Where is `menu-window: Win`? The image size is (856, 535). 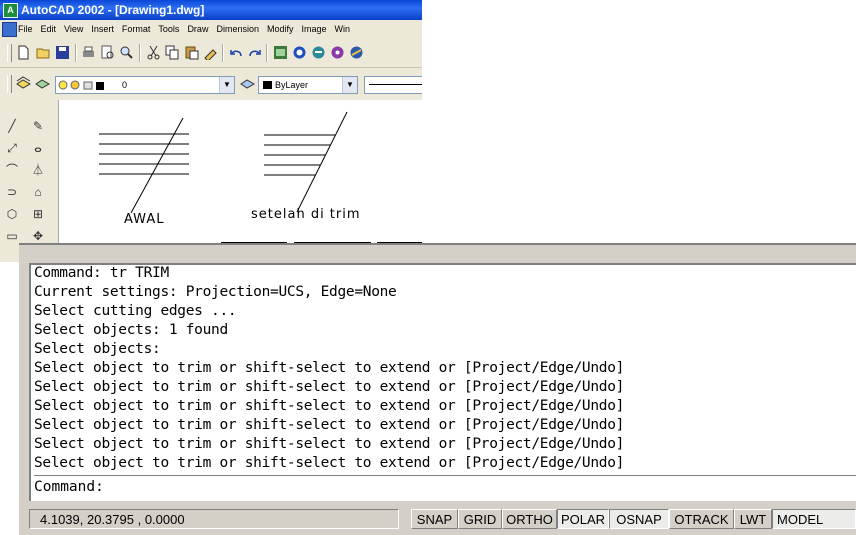
menu-window: Win is located at coordinates (343, 29).